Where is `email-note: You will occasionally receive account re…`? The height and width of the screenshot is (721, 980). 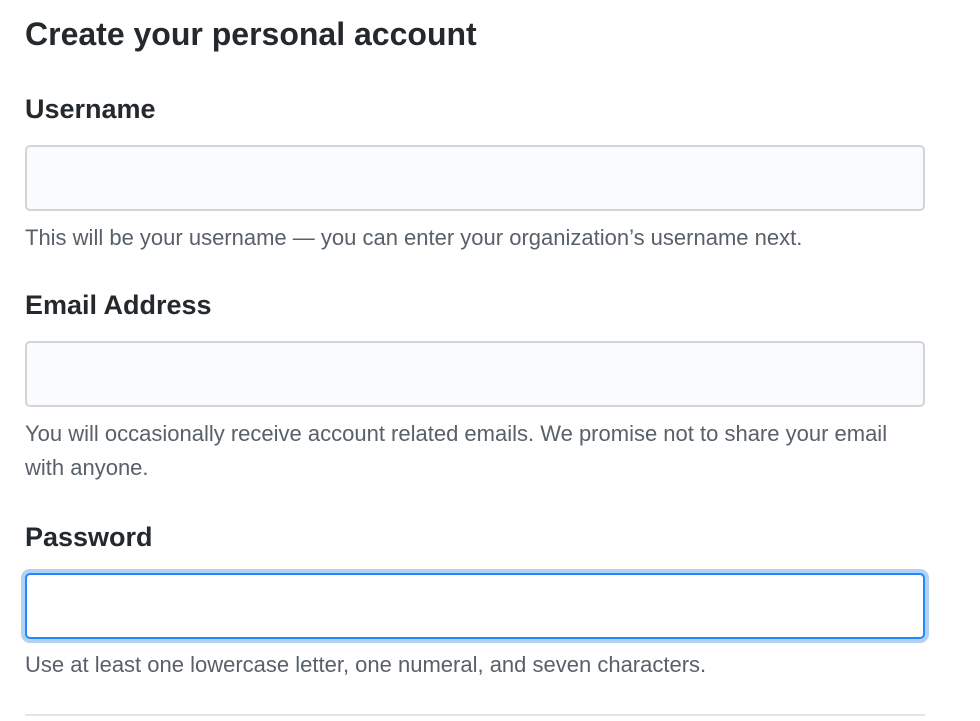
email-note: You will occasionally receive account re… is located at coordinates (456, 450).